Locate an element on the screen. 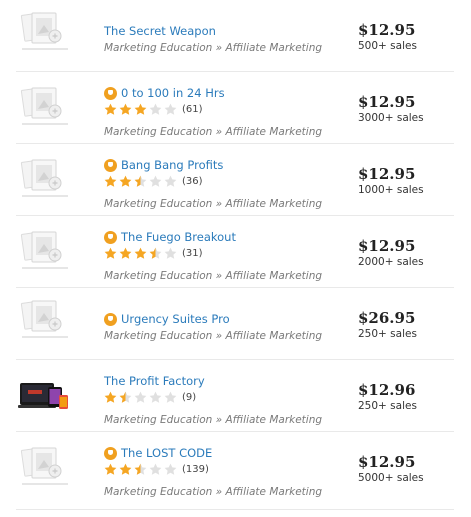 Image resolution: width=471 pixels, height=517 pixels. price: $12.96 is located at coordinates (387, 390).